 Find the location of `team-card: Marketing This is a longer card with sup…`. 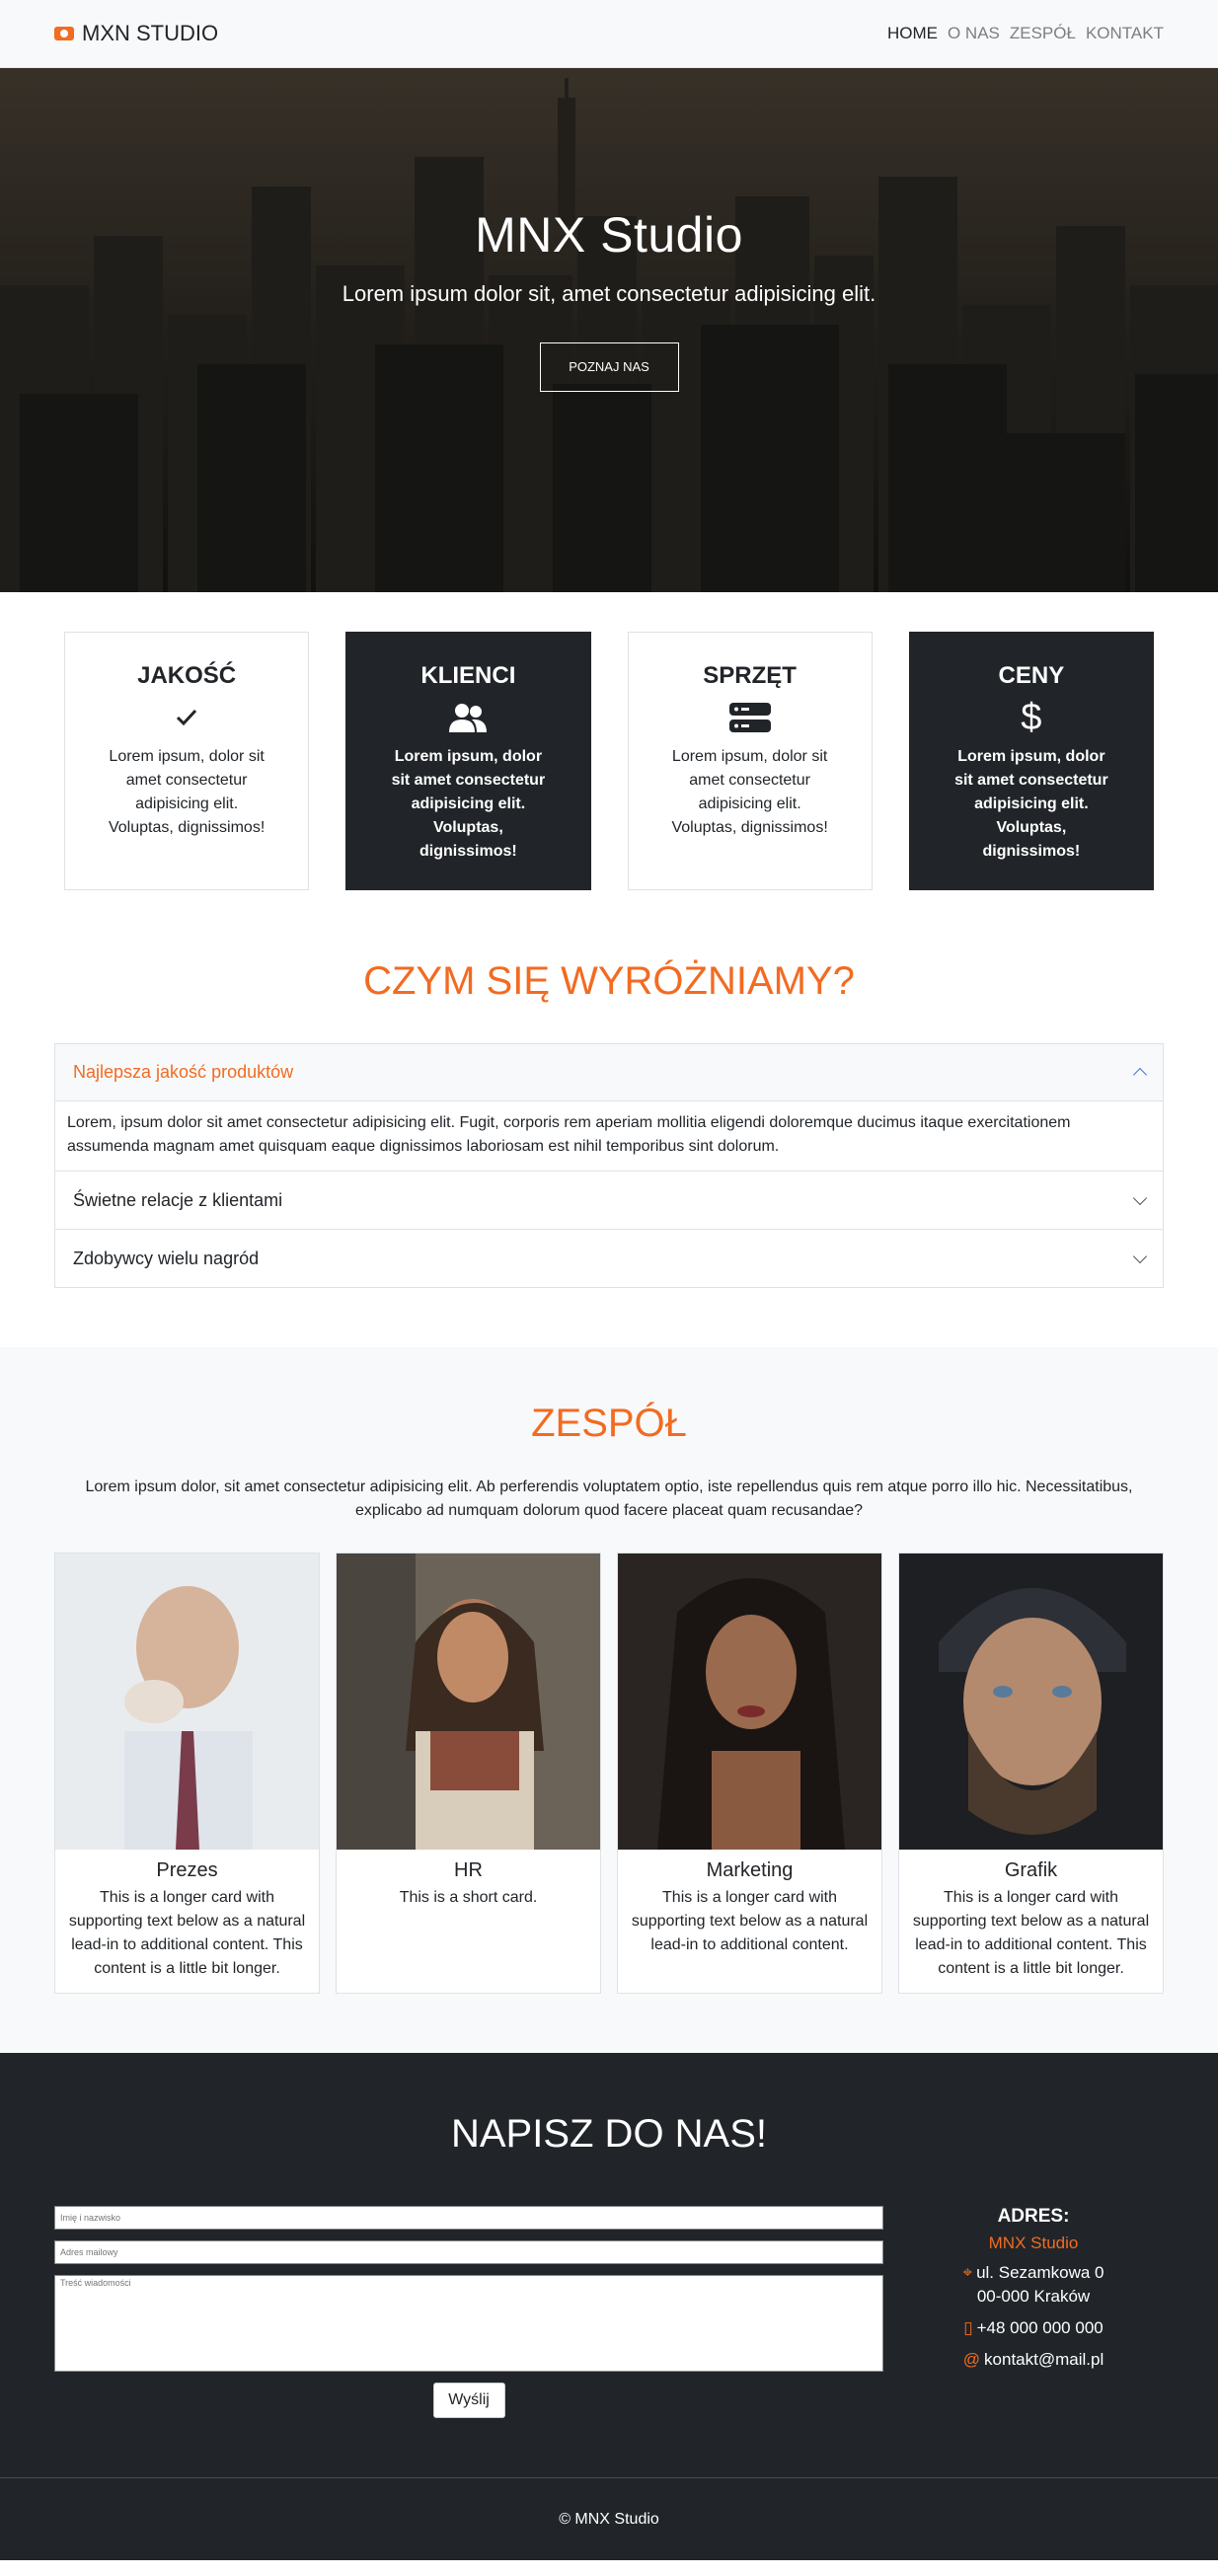

team-card: Marketing This is a longer card with sup… is located at coordinates (749, 1773).